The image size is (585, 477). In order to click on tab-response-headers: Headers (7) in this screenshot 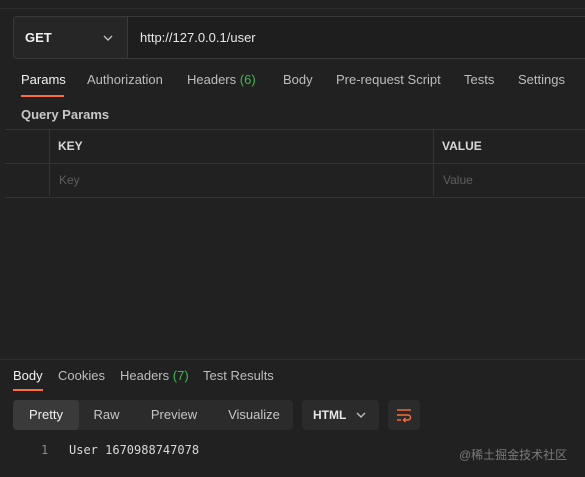, I will do `click(154, 375)`.